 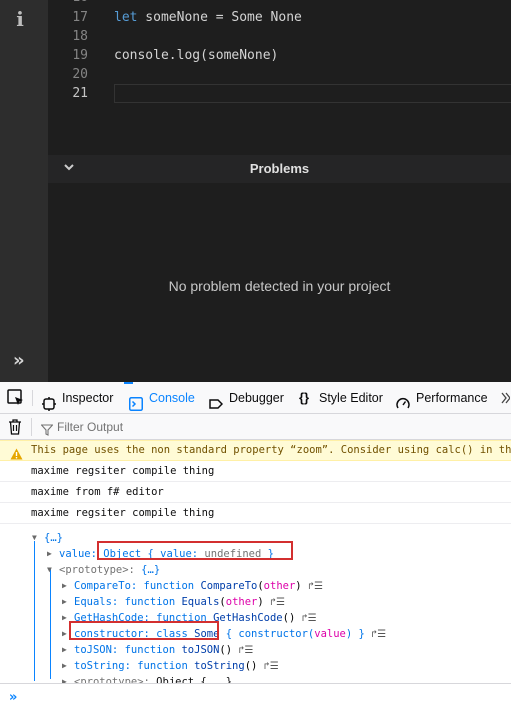 I want to click on code-line-current: 21, so click(x=279, y=93).